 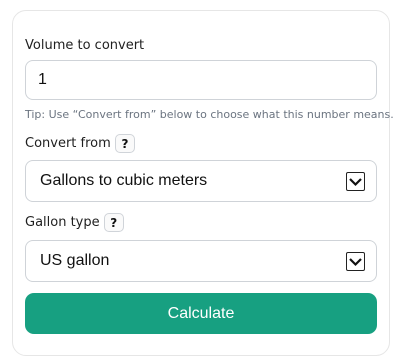 I want to click on volume-label: Volume to convert, so click(x=85, y=45).